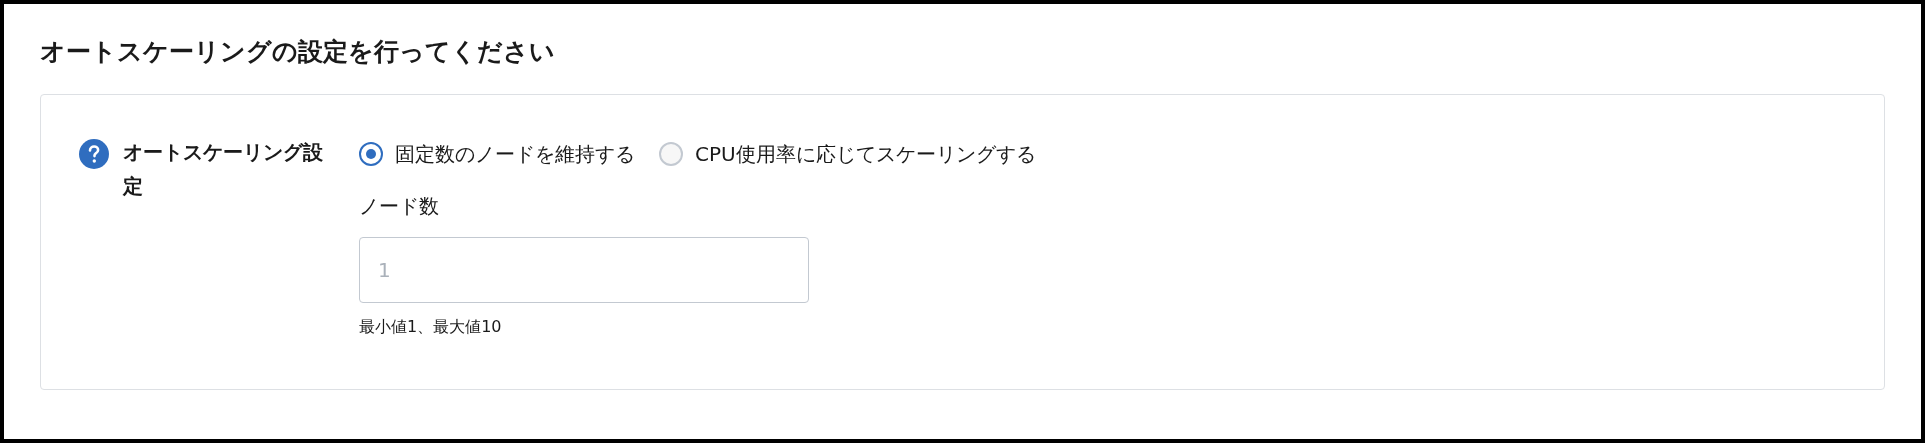  What do you see at coordinates (94, 154) in the screenshot?
I see `help-icon` at bounding box center [94, 154].